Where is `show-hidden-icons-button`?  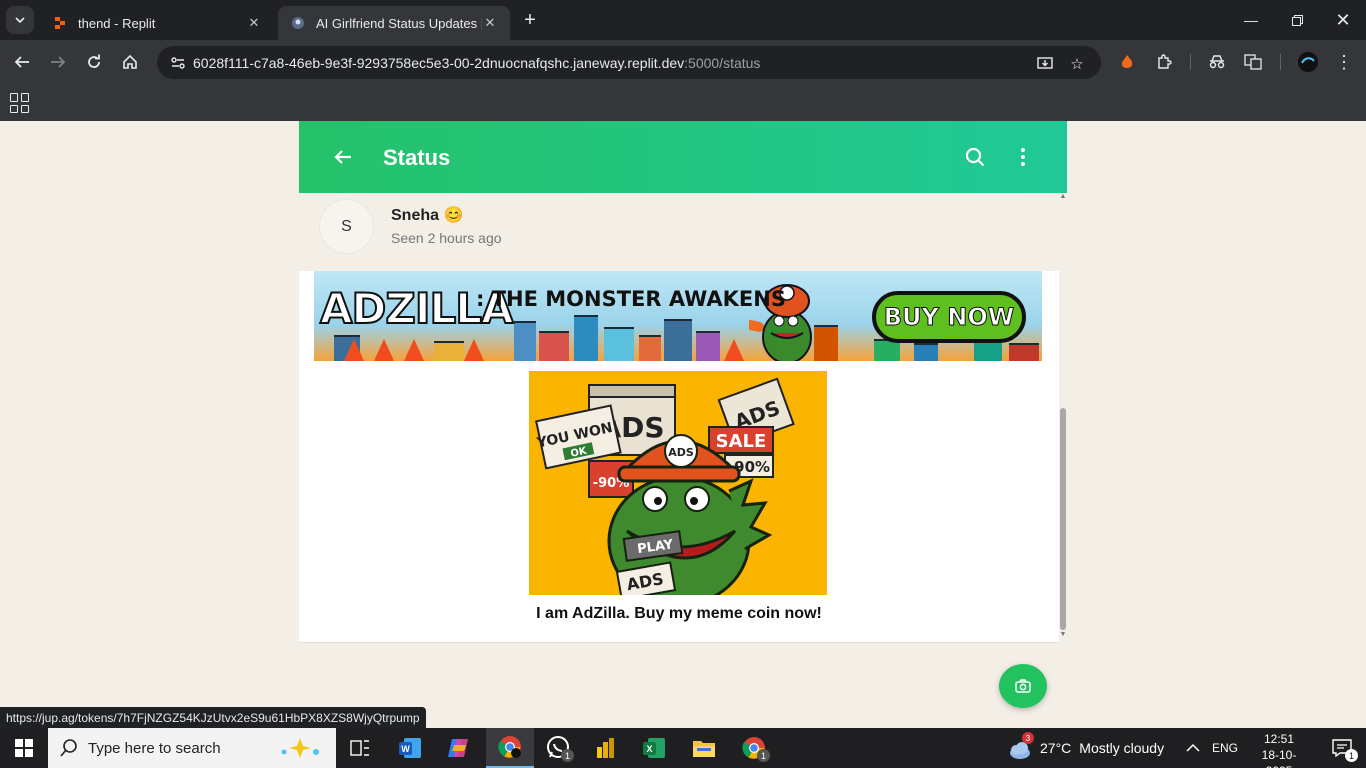 show-hidden-icons-button is located at coordinates (1193, 748).